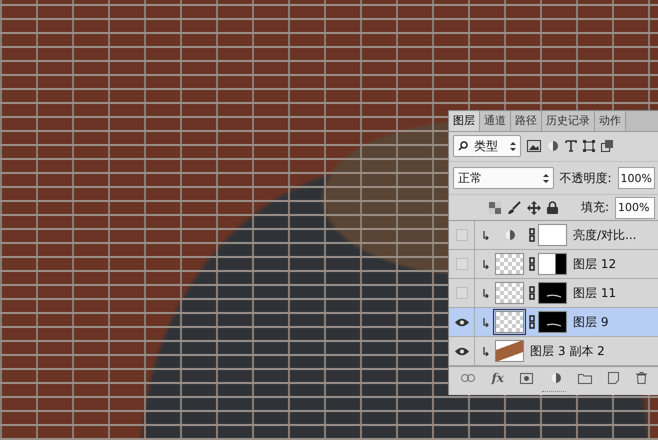  I want to click on layer-row: 图层 9, so click(553, 323).